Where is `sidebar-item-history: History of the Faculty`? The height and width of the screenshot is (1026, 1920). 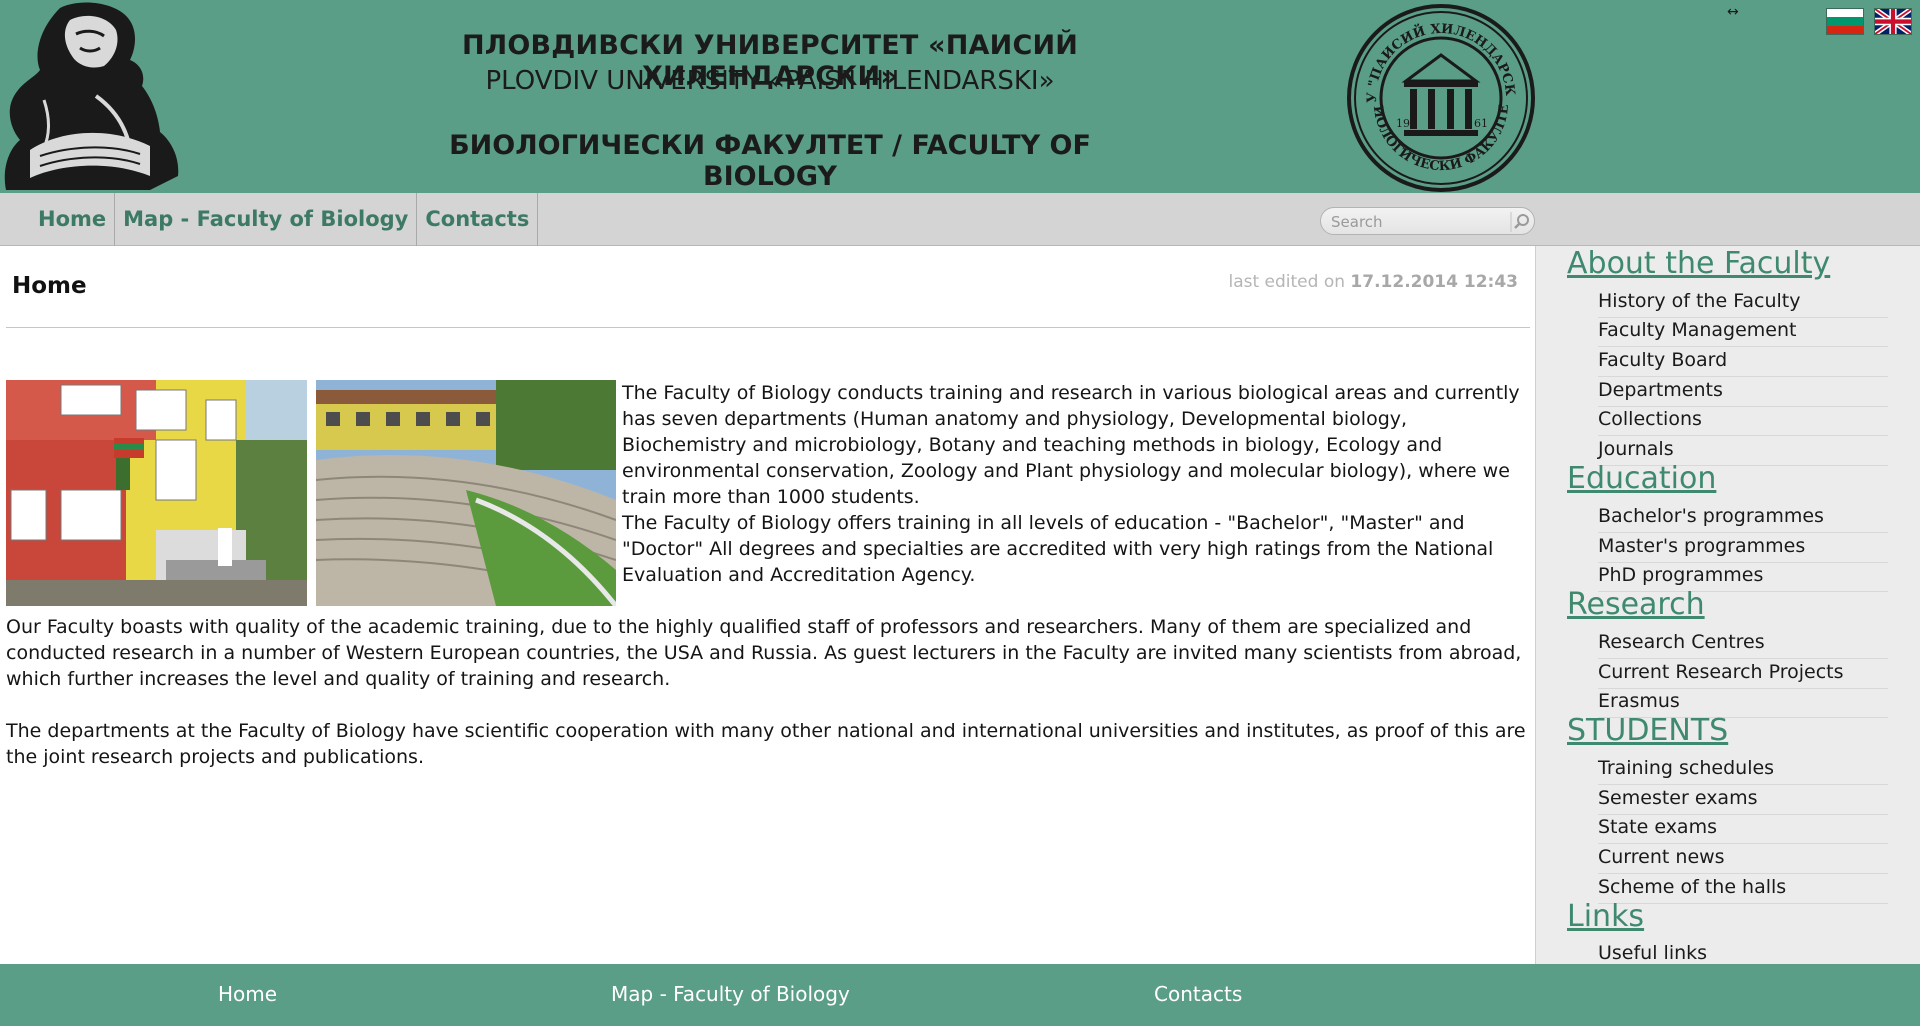 sidebar-item-history: History of the Faculty is located at coordinates (1743, 303).